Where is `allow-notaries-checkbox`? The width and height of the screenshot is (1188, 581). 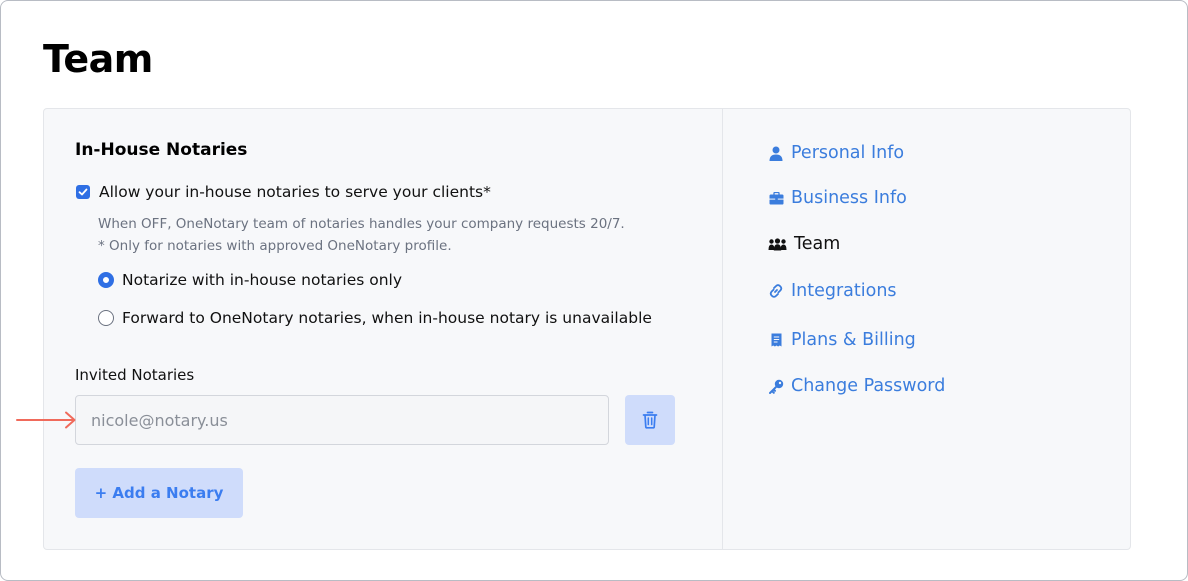 allow-notaries-checkbox is located at coordinates (83, 192).